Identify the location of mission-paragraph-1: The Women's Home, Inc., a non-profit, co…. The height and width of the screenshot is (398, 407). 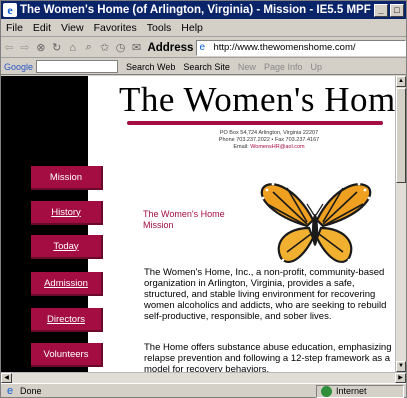
(265, 294).